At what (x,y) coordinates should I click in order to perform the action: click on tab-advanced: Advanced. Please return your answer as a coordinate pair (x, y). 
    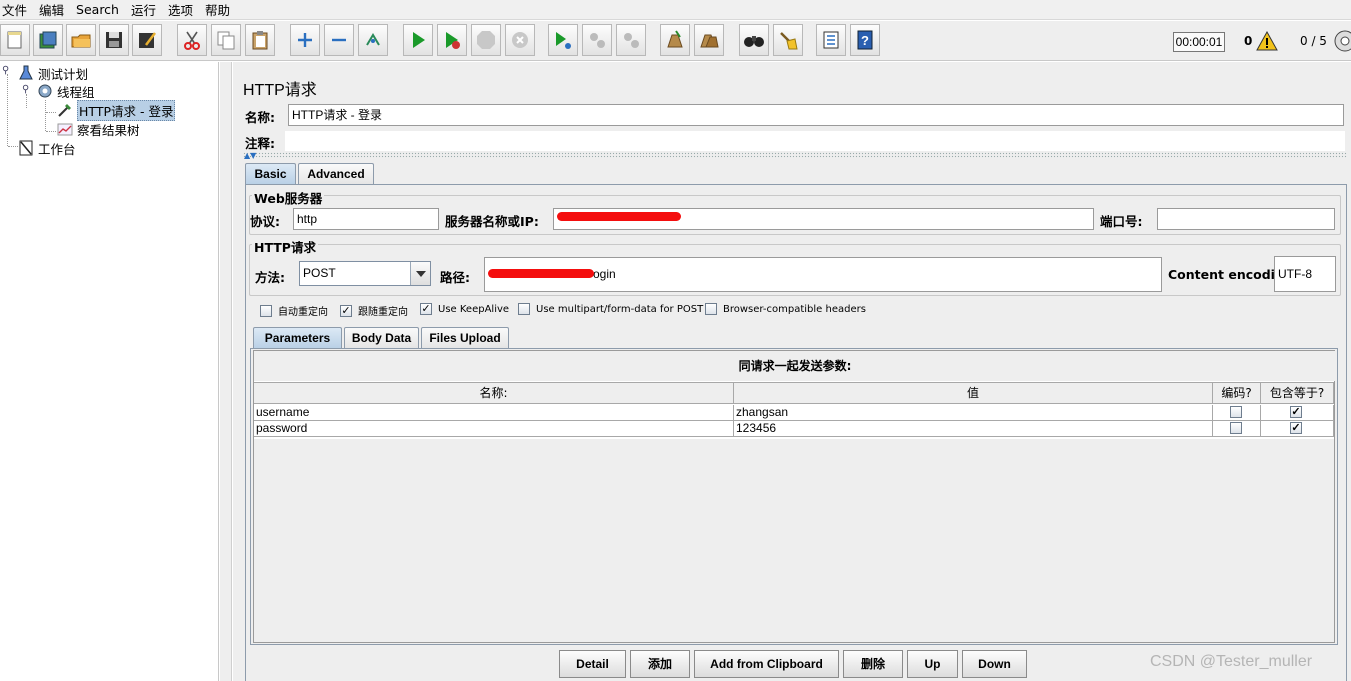
    Looking at the image, I should click on (336, 174).